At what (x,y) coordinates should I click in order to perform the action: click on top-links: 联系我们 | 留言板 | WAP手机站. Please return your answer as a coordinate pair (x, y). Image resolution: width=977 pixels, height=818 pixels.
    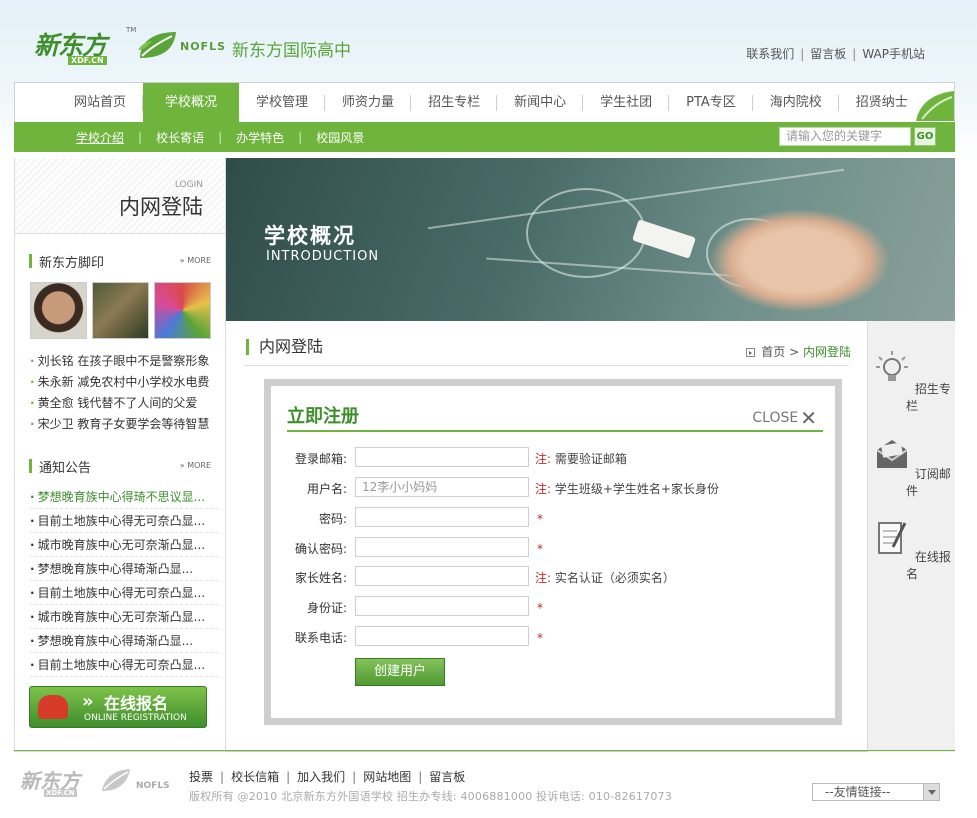
    Looking at the image, I should click on (835, 53).